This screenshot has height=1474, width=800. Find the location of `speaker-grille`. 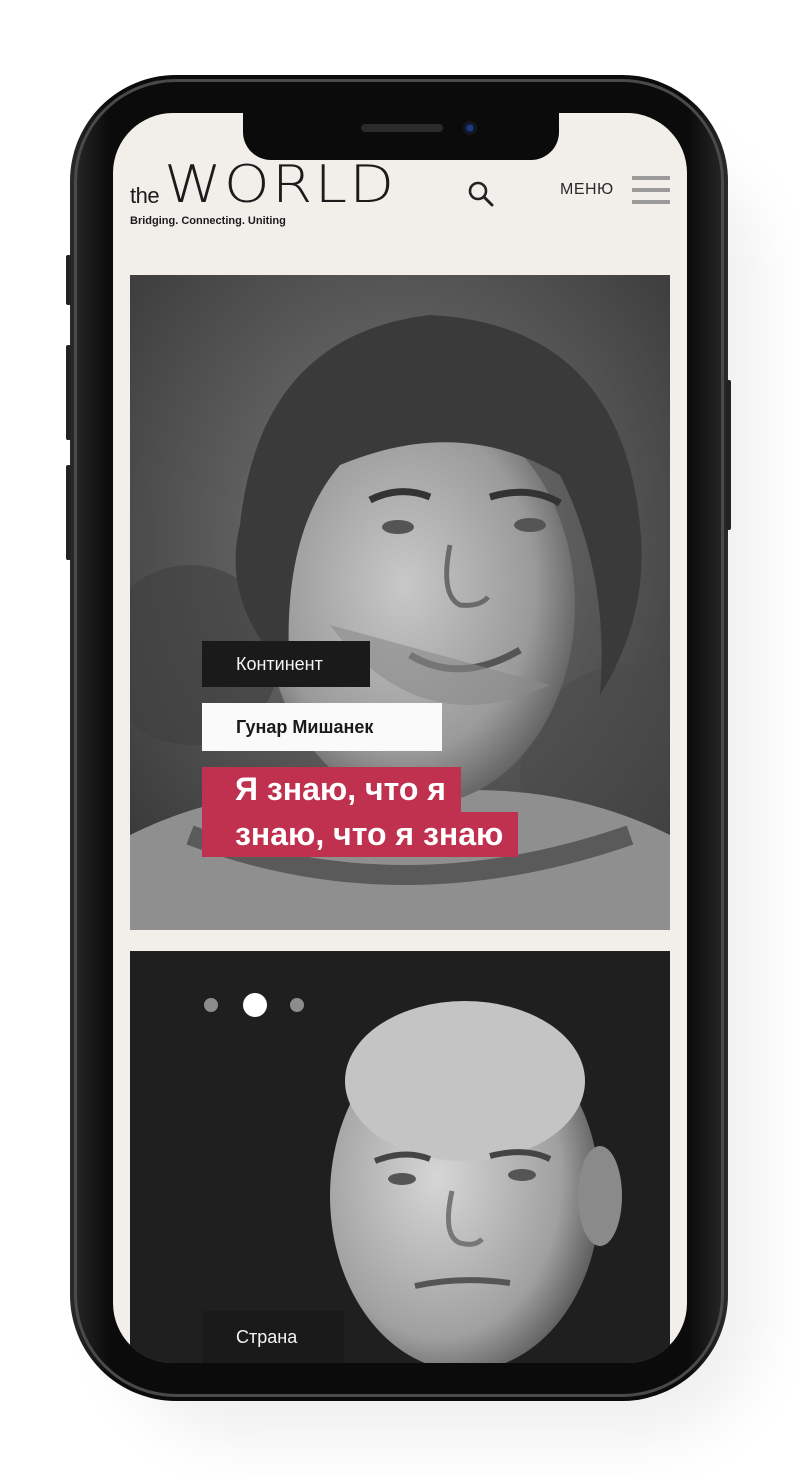

speaker-grille is located at coordinates (402, 128).